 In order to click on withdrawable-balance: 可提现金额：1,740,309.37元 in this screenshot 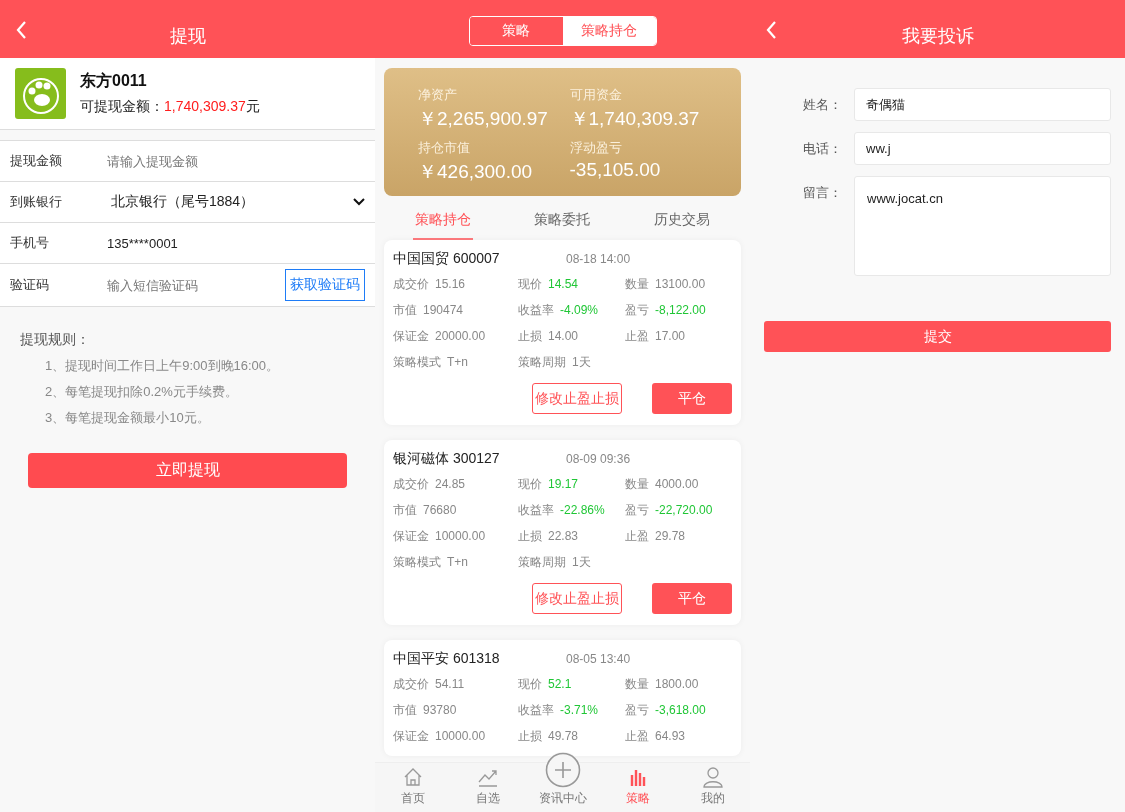, I will do `click(170, 107)`.